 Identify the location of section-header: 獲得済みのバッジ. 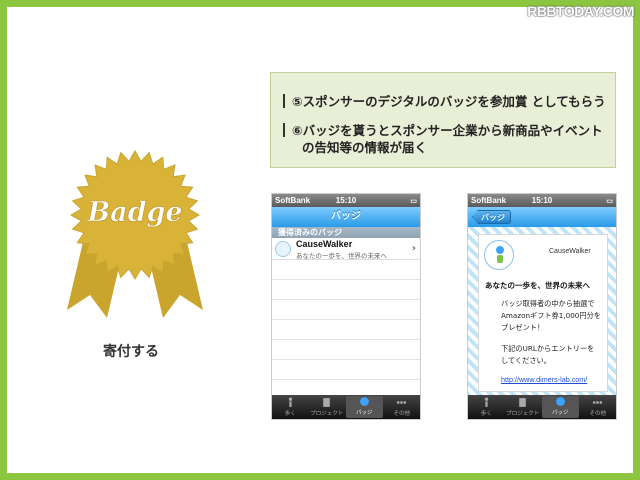
(346, 232).